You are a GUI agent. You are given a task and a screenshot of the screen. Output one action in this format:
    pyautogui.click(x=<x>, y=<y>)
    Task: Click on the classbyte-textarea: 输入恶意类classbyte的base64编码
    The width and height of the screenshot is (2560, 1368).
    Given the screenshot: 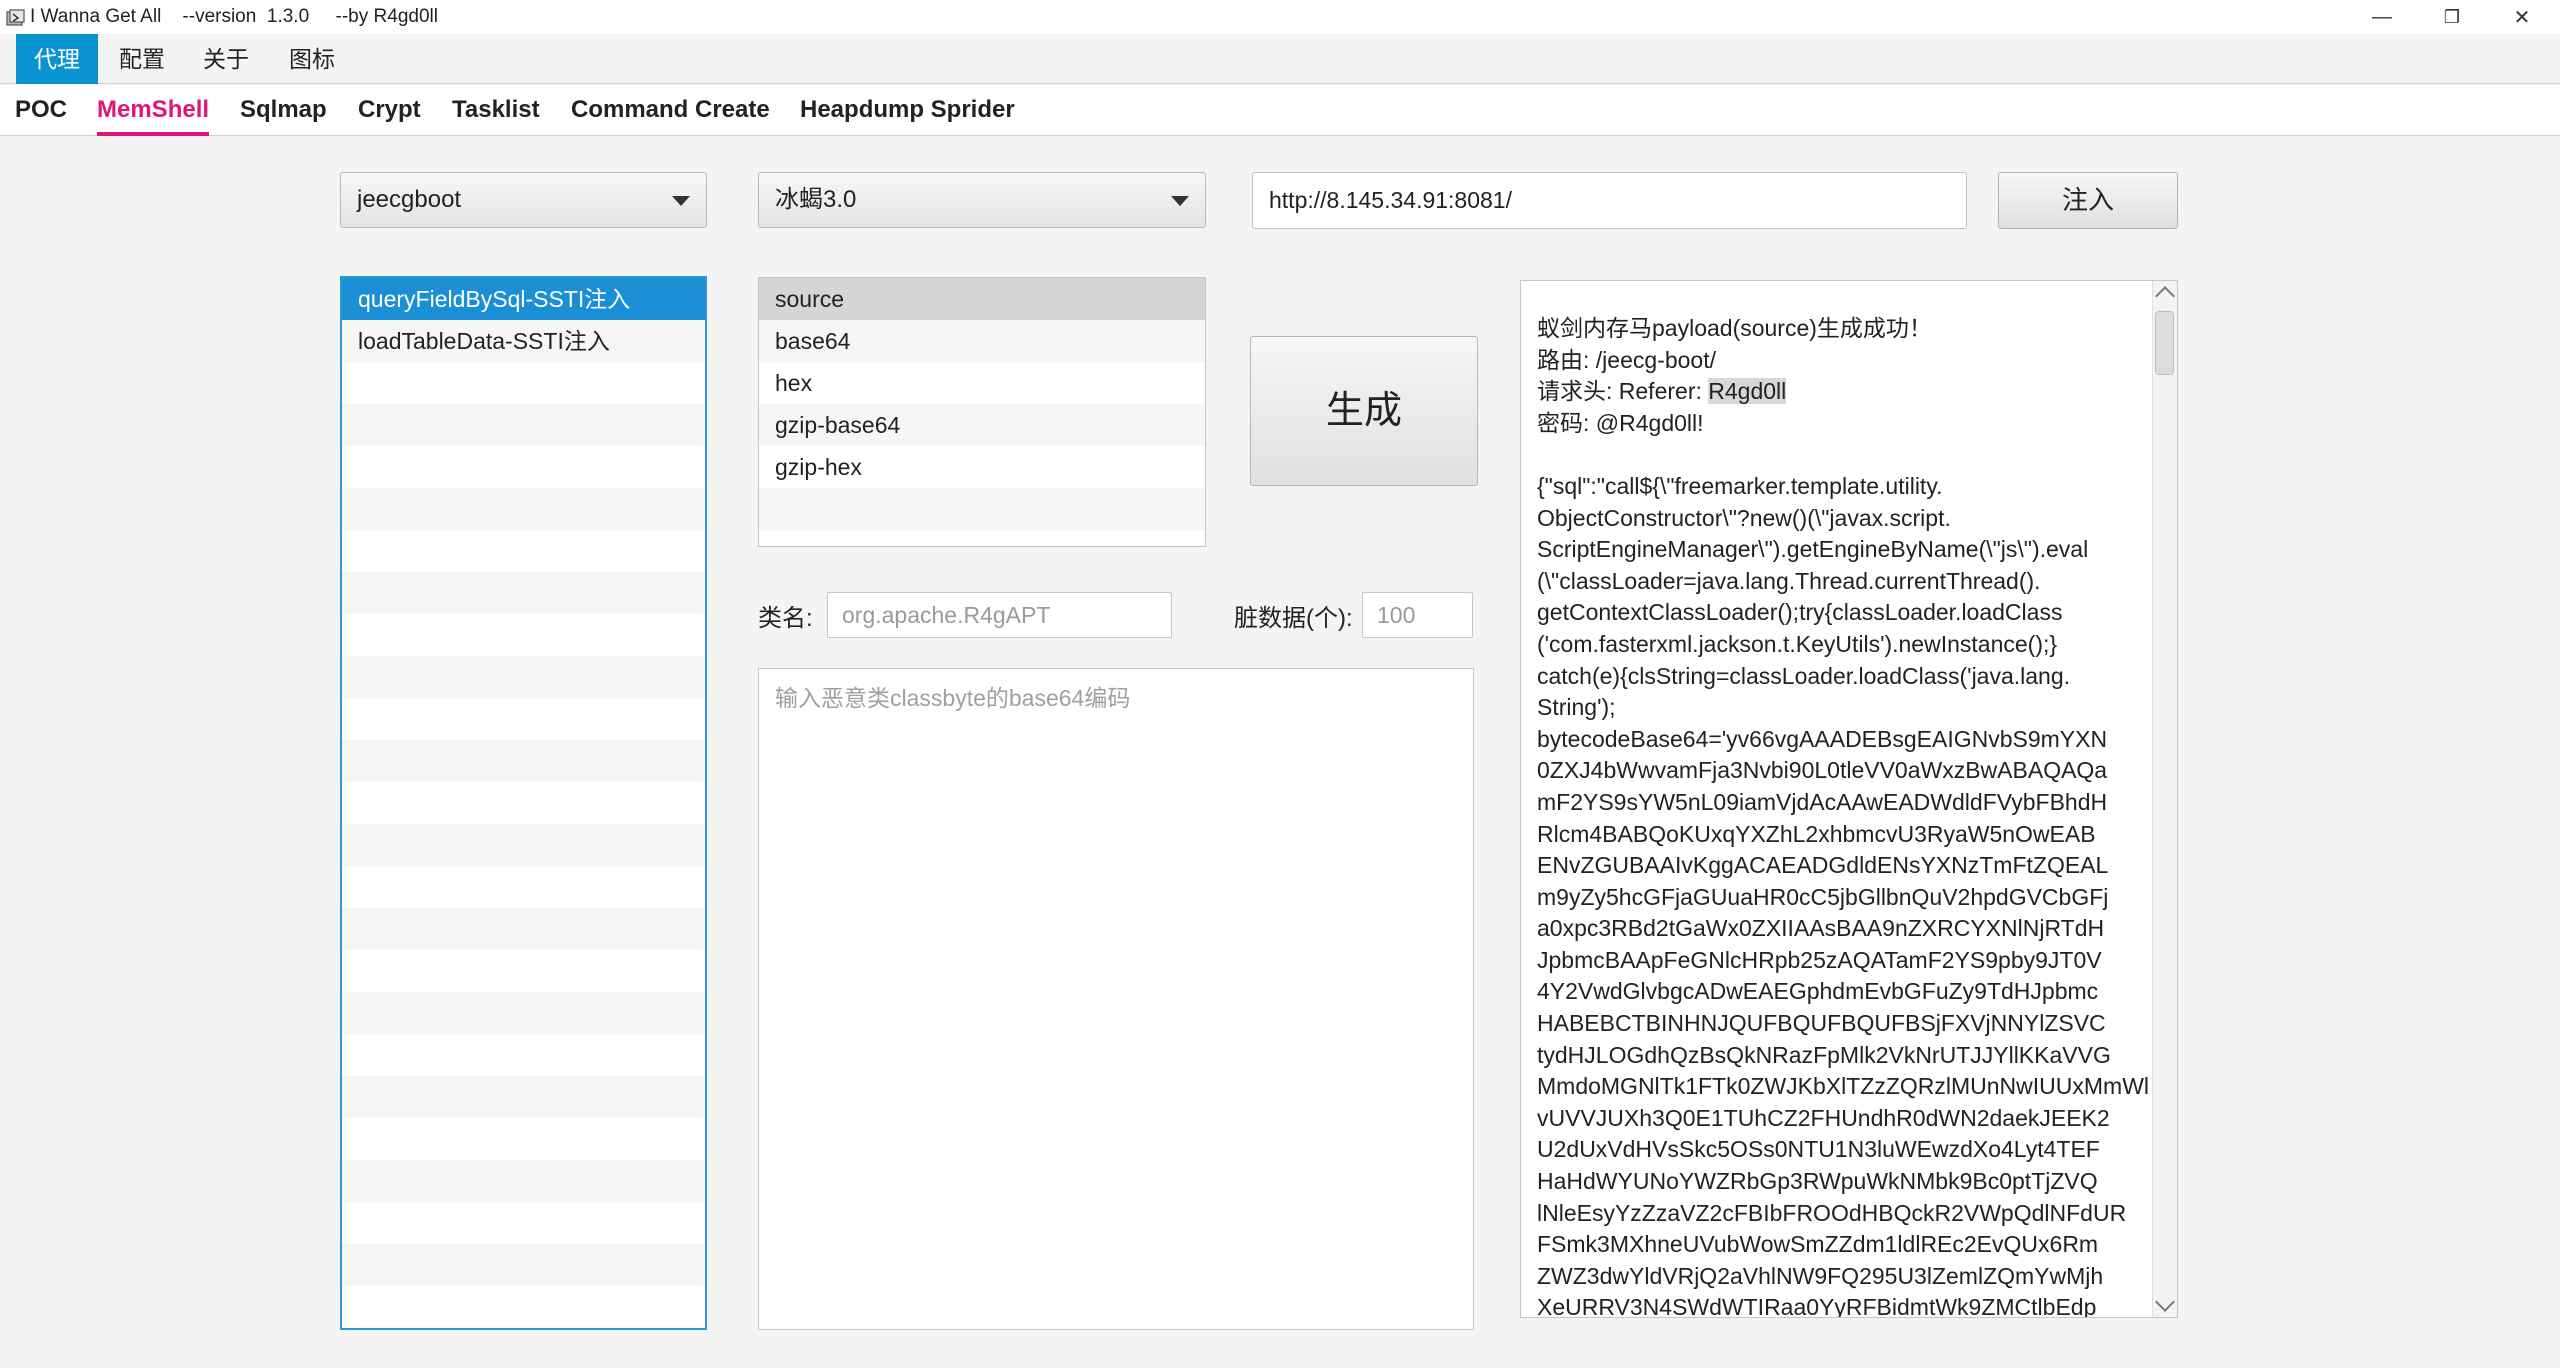 What is the action you would take?
    pyautogui.click(x=1116, y=999)
    